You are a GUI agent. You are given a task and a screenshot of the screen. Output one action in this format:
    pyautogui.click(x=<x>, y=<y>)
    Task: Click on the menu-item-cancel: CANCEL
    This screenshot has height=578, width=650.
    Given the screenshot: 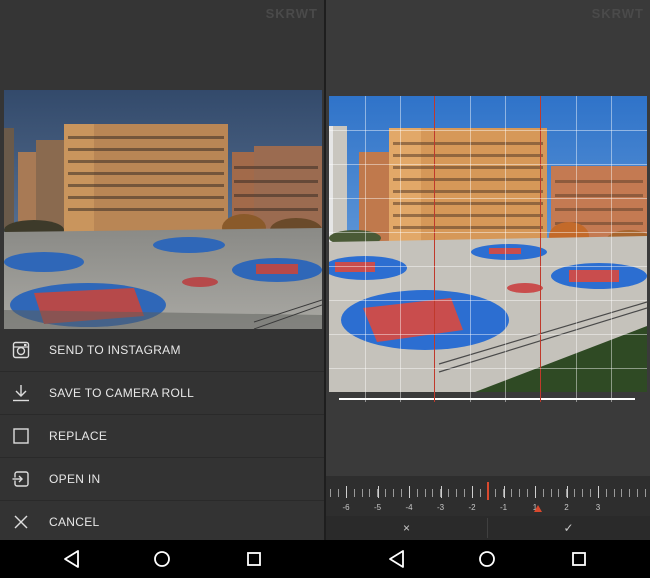 What is the action you would take?
    pyautogui.click(x=162, y=522)
    